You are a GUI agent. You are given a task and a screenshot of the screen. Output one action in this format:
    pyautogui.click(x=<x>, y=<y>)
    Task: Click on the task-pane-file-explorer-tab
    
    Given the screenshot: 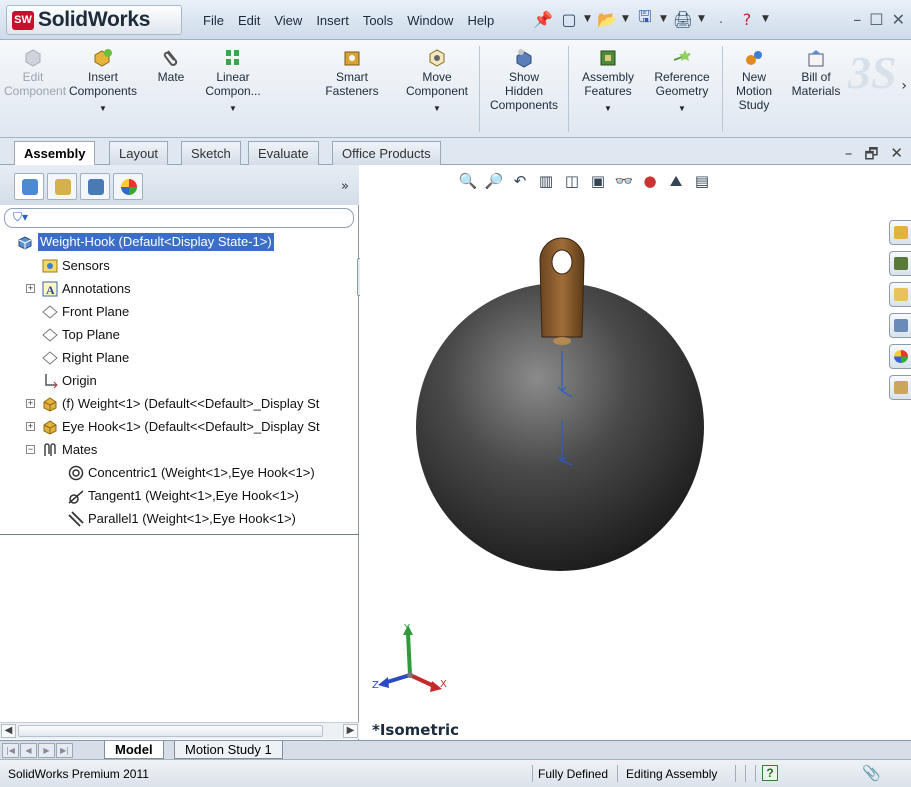 What is the action you would take?
    pyautogui.click(x=900, y=294)
    